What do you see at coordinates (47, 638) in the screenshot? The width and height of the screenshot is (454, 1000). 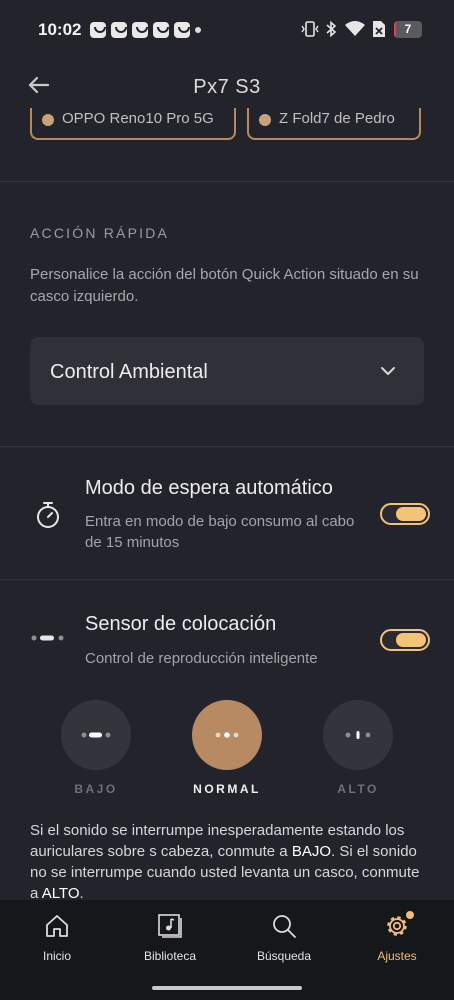 I see `sensor-dots-icon` at bounding box center [47, 638].